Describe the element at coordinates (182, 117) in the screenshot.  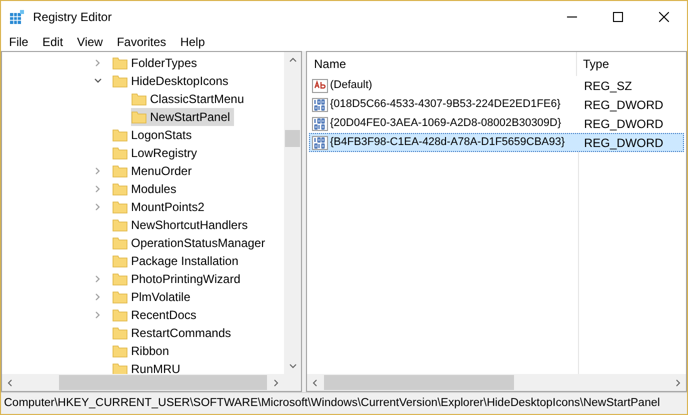
I see `tree-item: NewStartPanel` at that location.